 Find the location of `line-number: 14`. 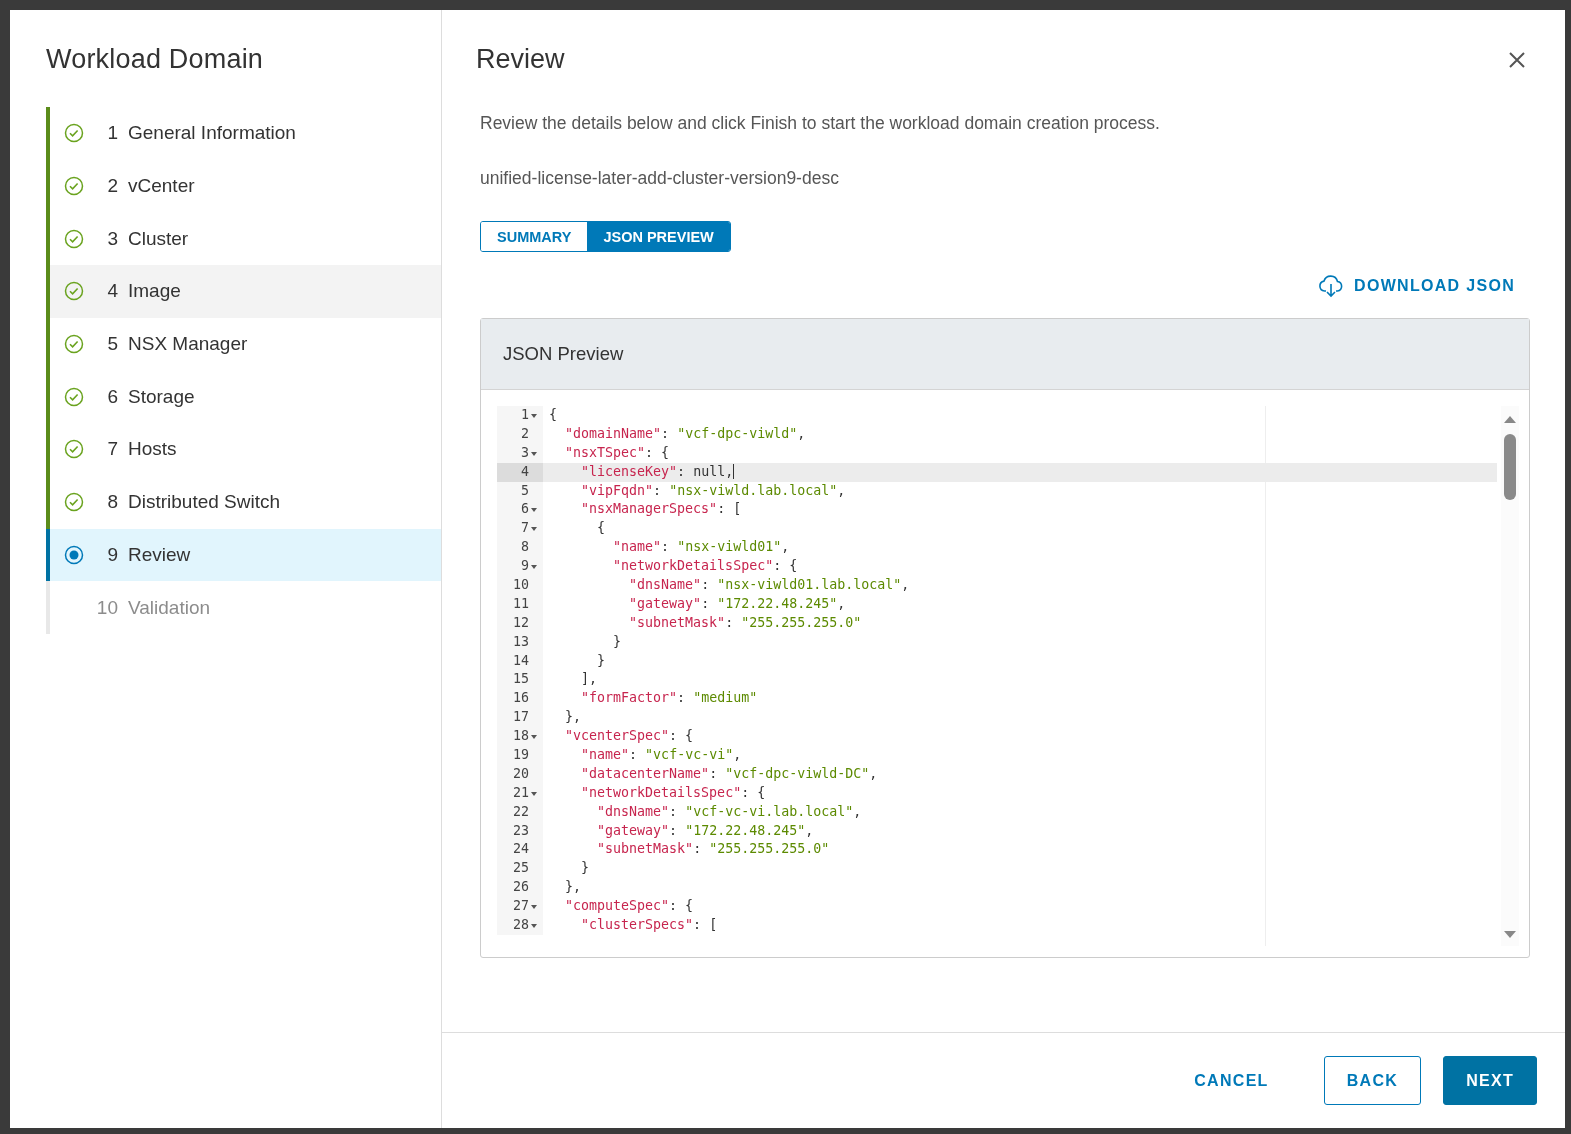

line-number: 14 is located at coordinates (521, 660).